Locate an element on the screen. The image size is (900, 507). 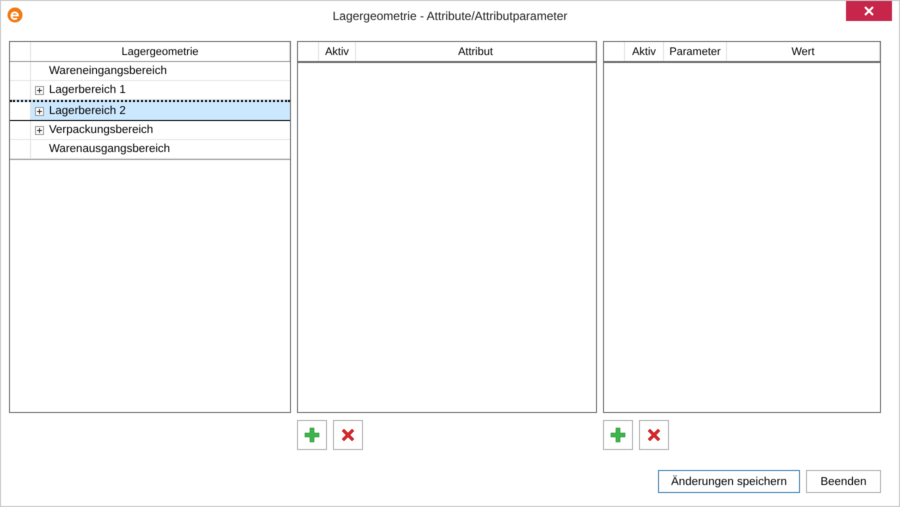
close-button is located at coordinates (869, 11).